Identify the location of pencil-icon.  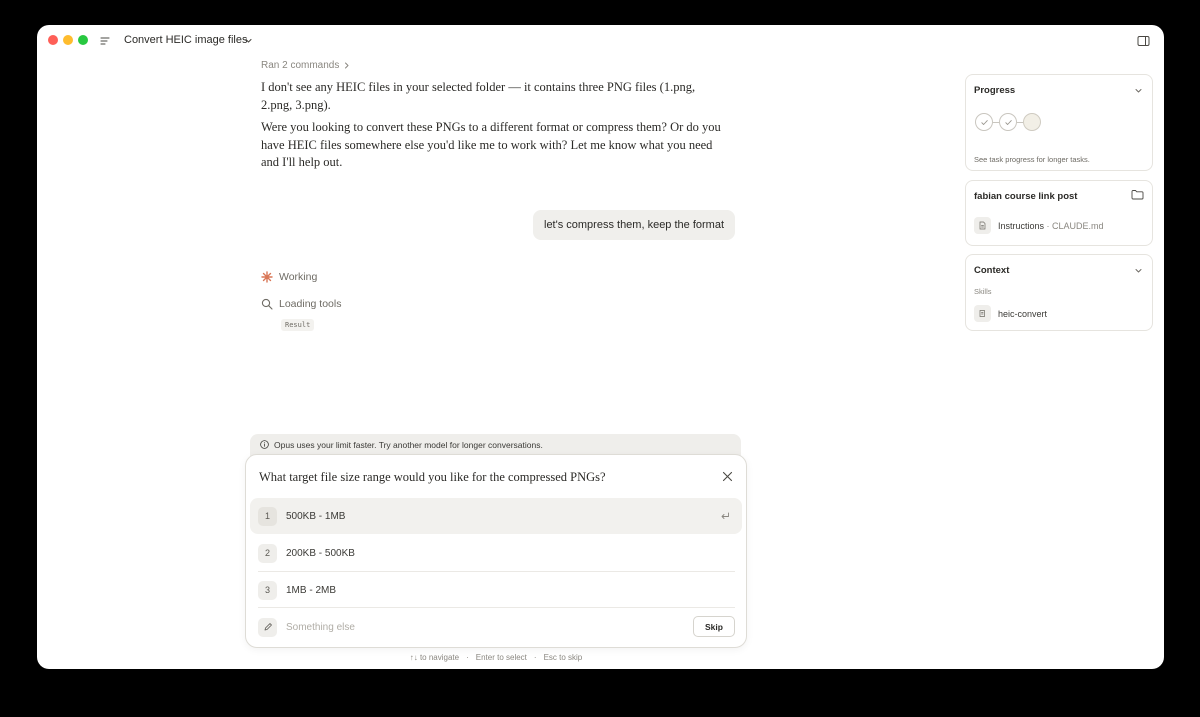
(267, 627).